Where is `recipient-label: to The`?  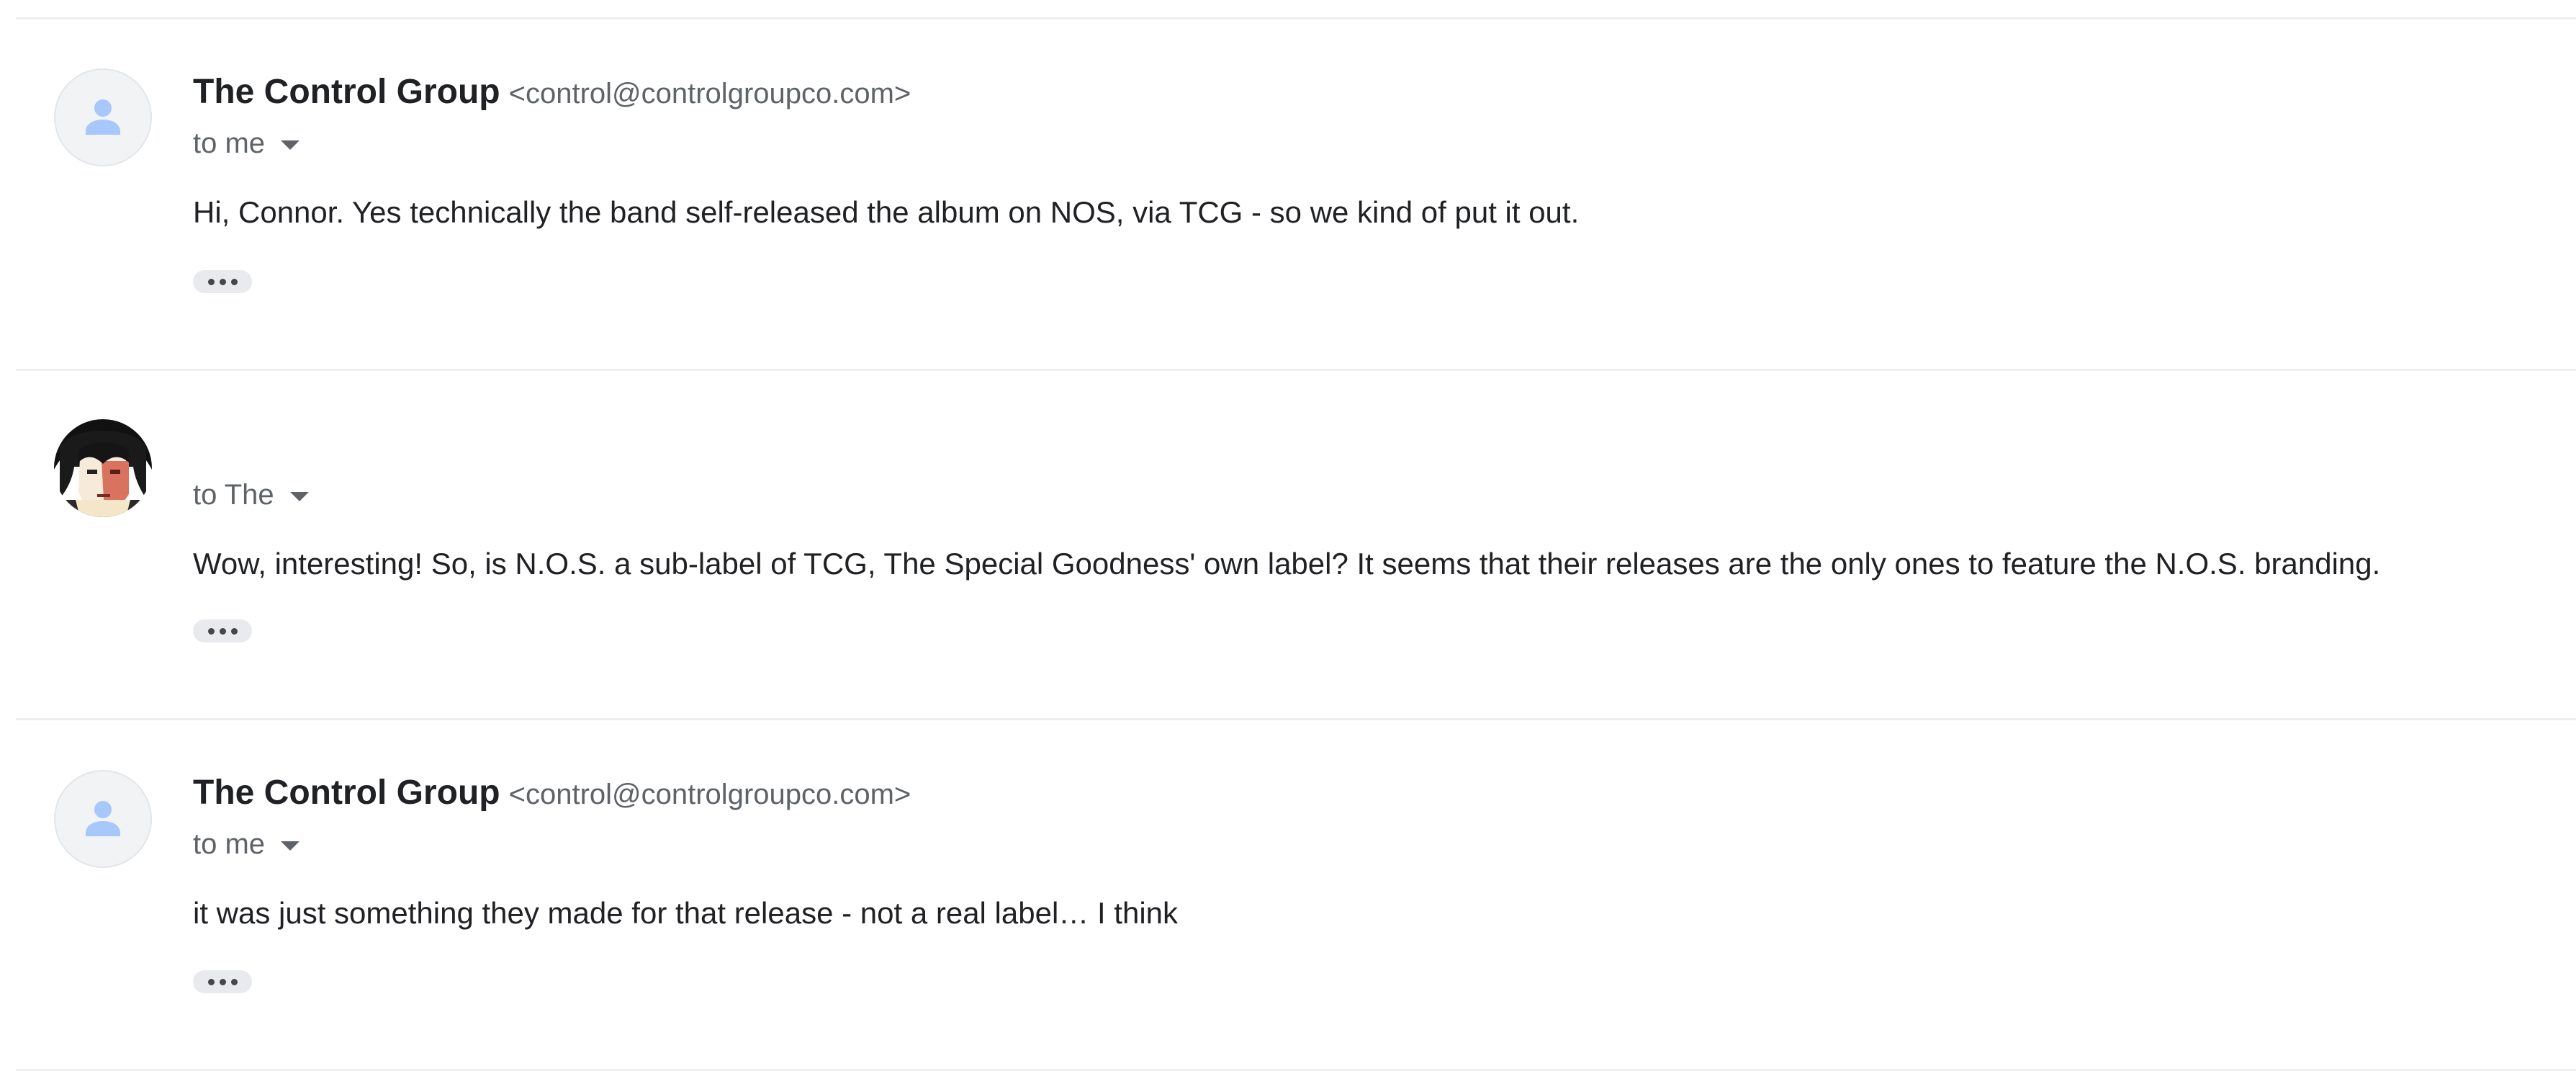
recipient-label: to The is located at coordinates (233, 495).